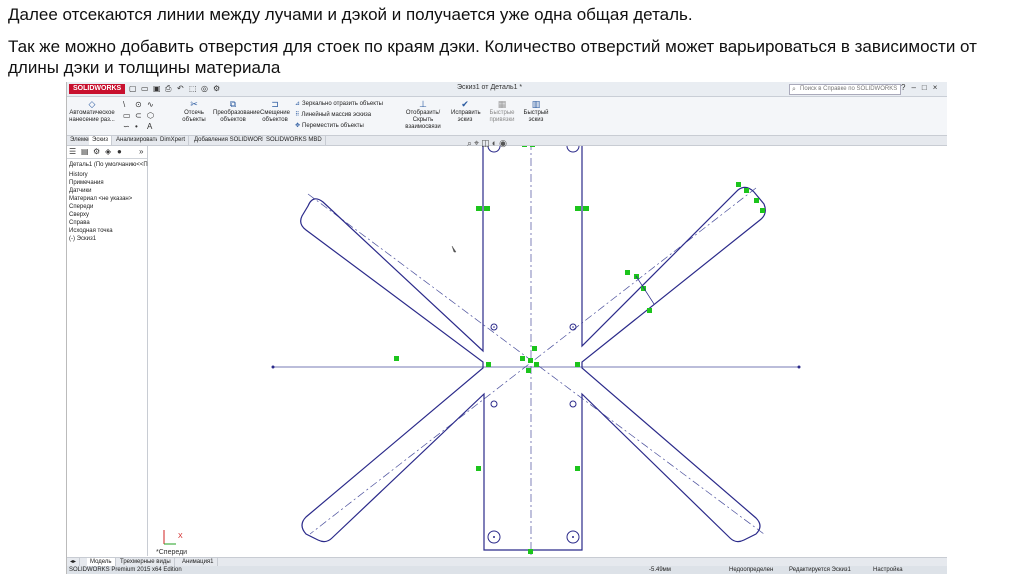 The width and height of the screenshot is (1024, 574). What do you see at coordinates (74, 562) in the screenshot?
I see `nav-arrows-icon: ◂▸` at bounding box center [74, 562].